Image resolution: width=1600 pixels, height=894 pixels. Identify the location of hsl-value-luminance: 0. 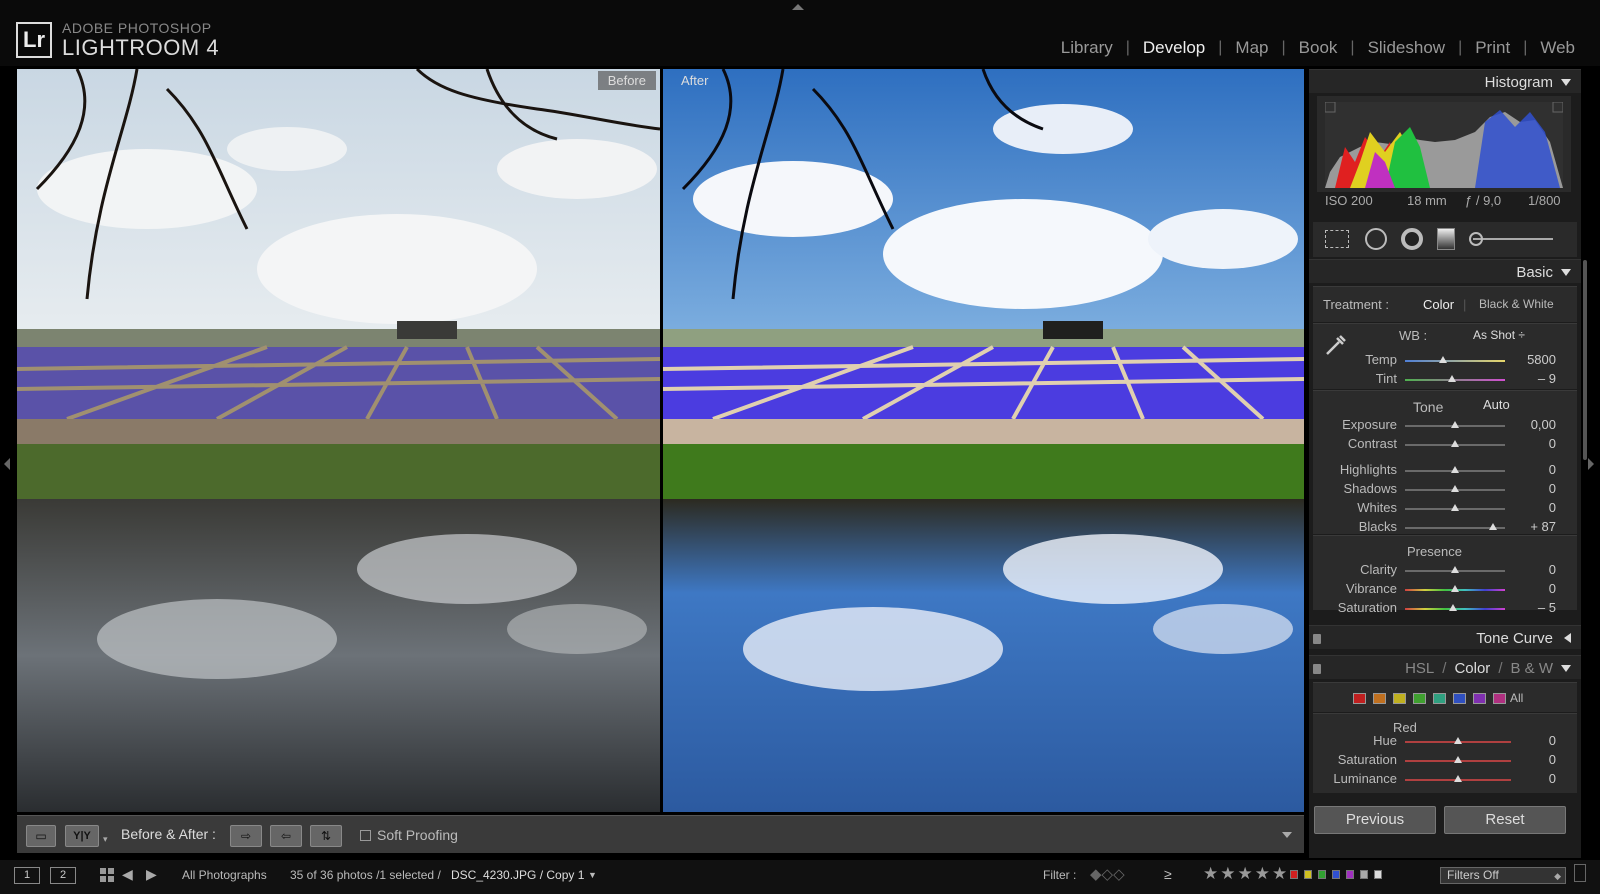
(1531, 778).